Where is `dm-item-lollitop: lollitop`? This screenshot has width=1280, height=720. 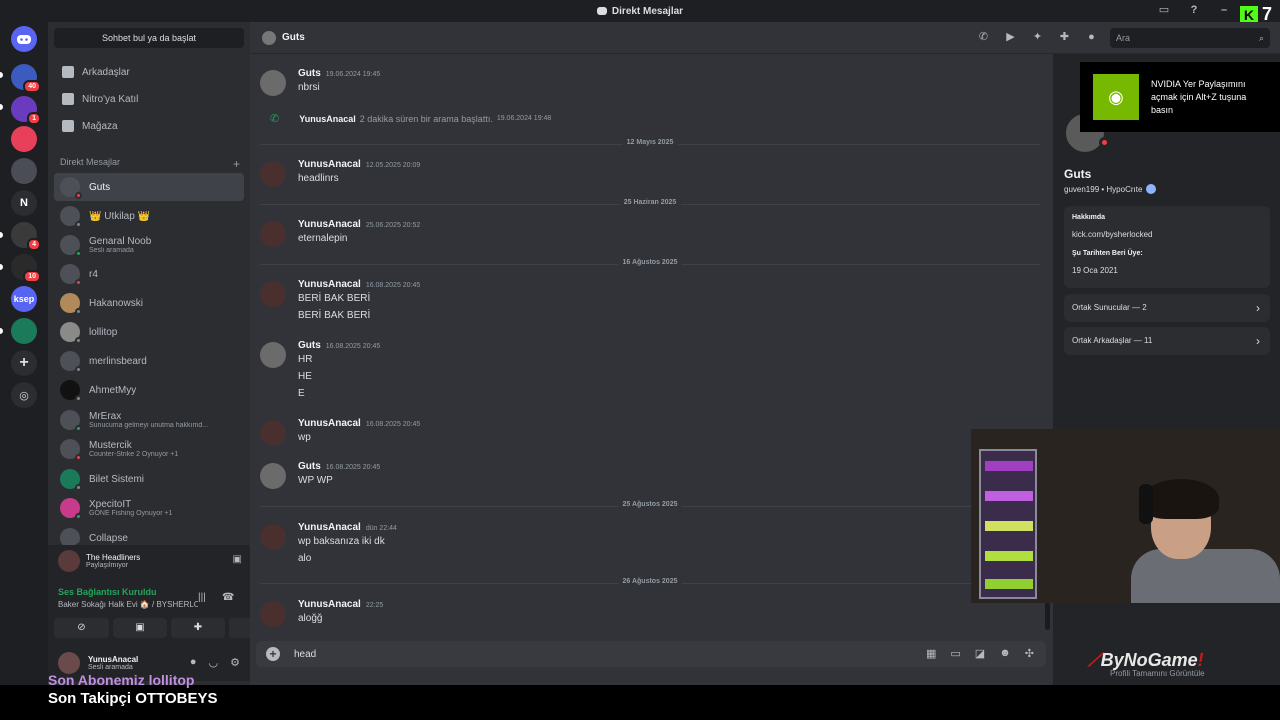 dm-item-lollitop: lollitop is located at coordinates (149, 332).